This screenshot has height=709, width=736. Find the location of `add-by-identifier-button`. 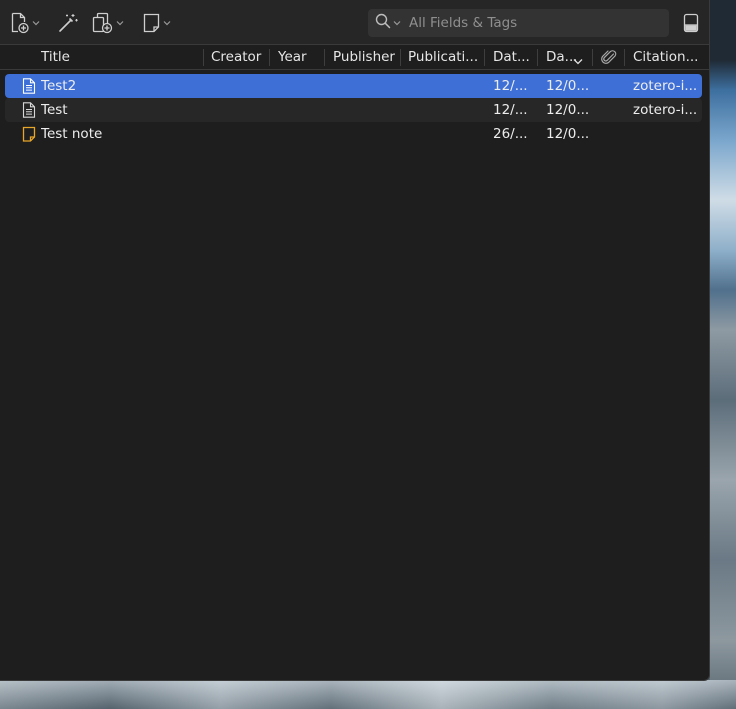

add-by-identifier-button is located at coordinates (68, 23).